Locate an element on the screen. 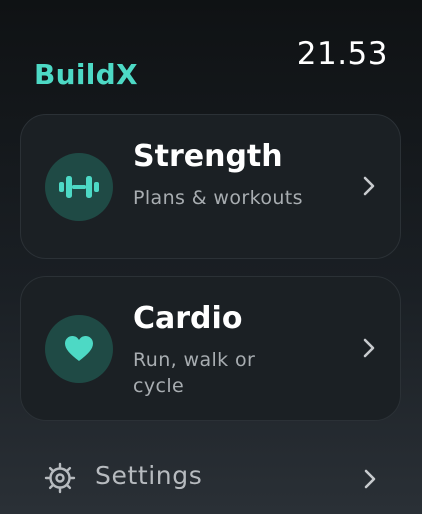 This screenshot has width=422, height=514. cardio-title: Cardio is located at coordinates (188, 318).